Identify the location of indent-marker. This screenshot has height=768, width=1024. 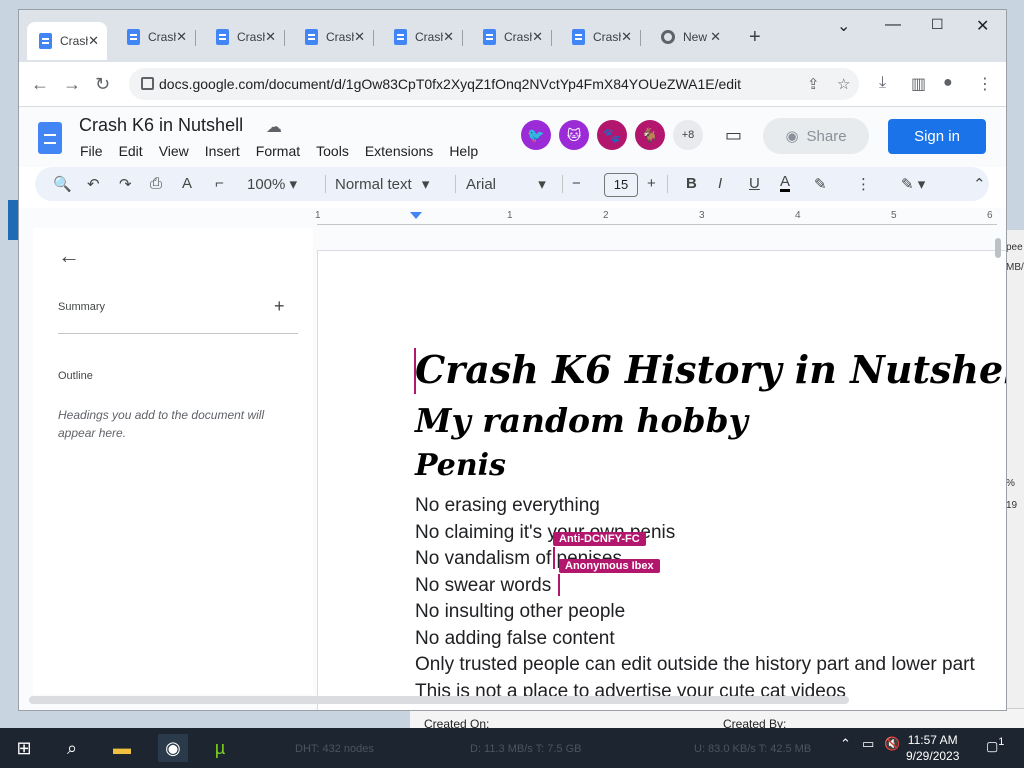
(416, 215).